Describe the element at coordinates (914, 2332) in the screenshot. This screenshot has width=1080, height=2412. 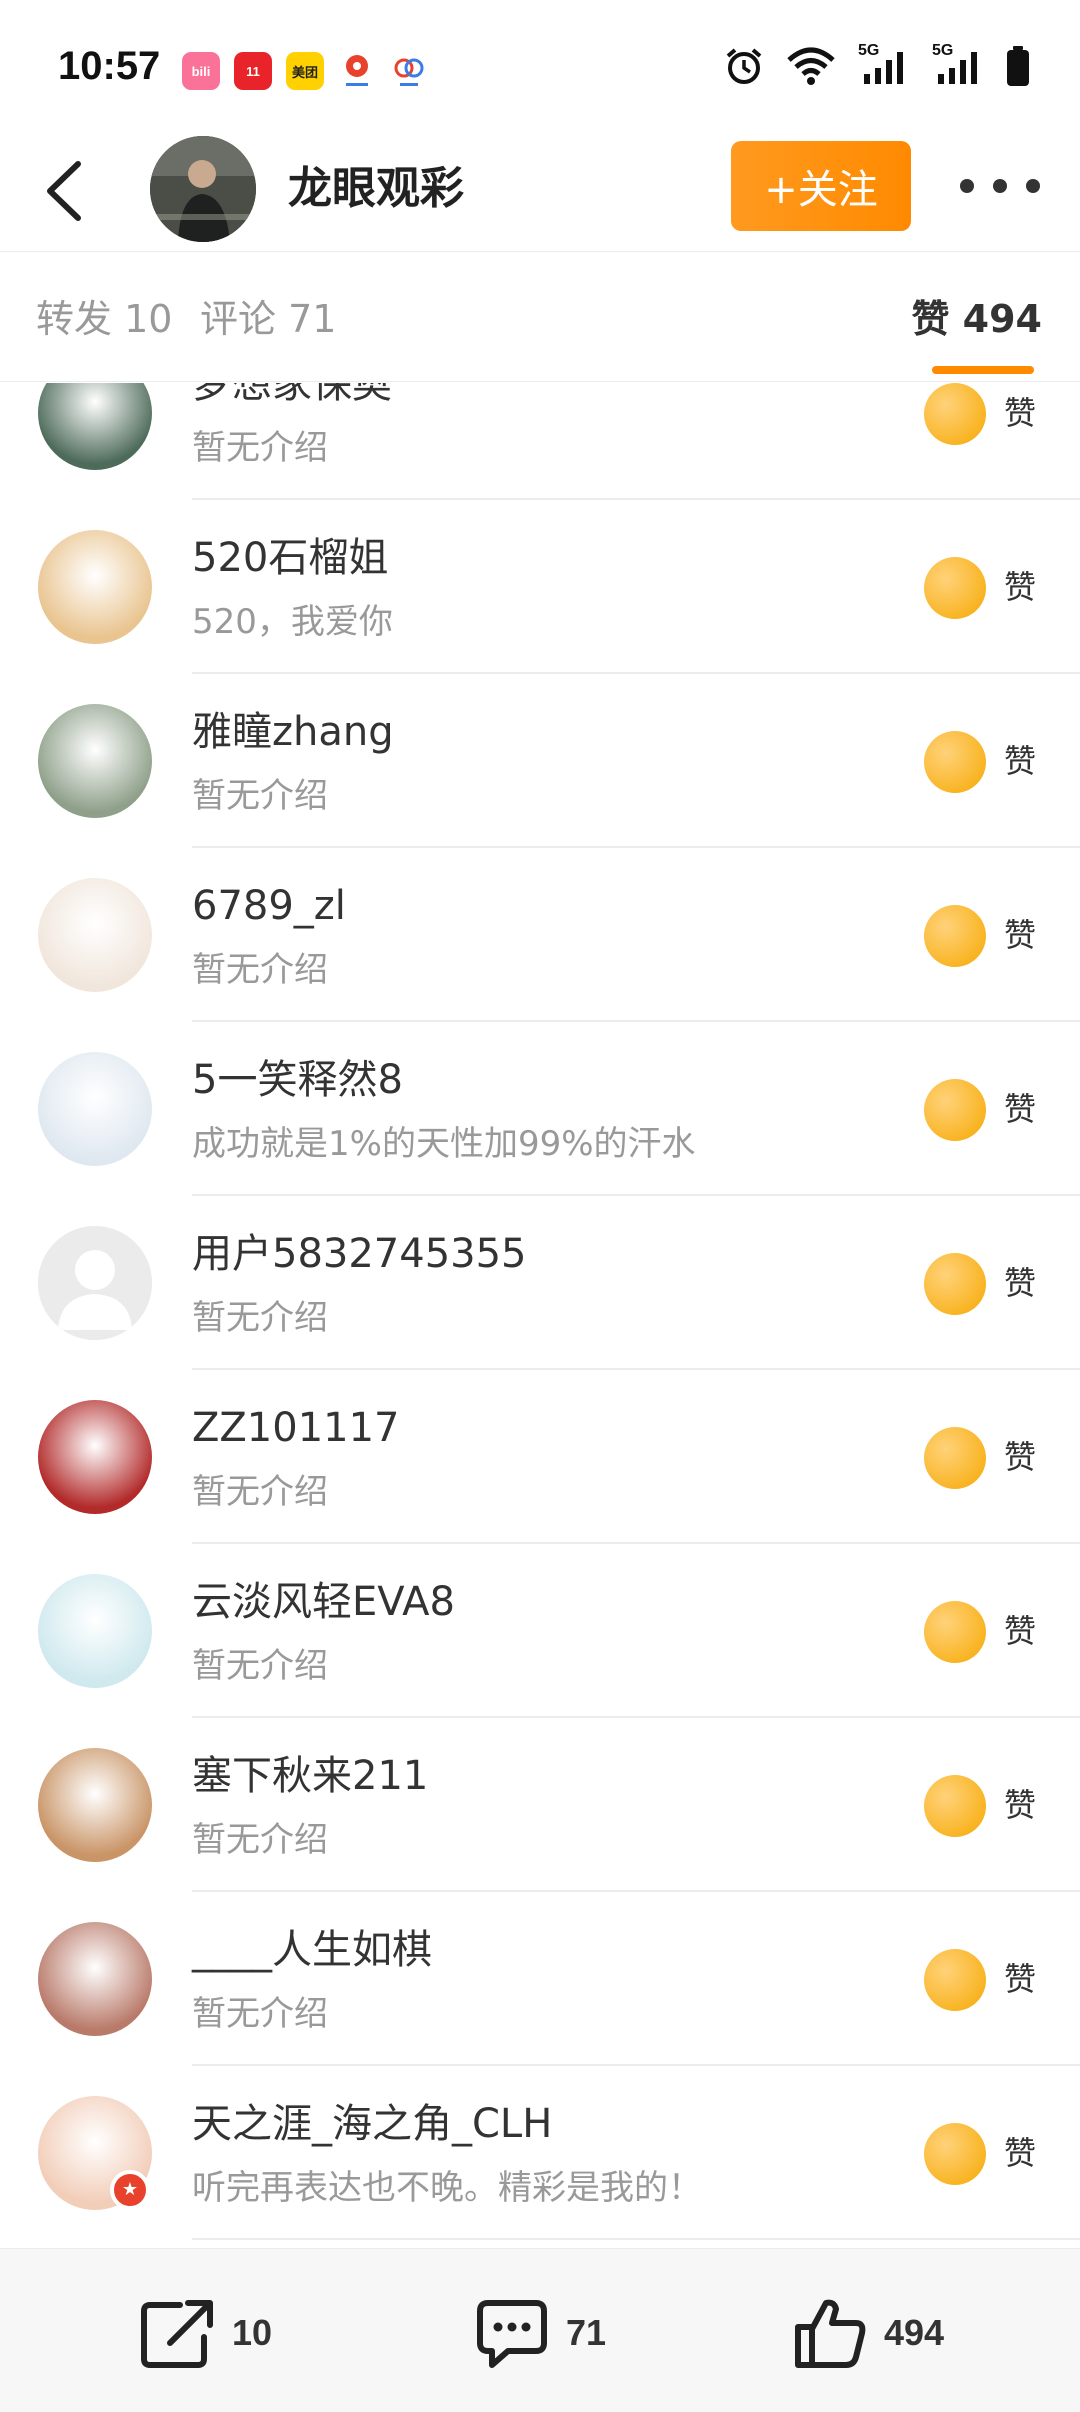
I see `like-count: 494` at that location.